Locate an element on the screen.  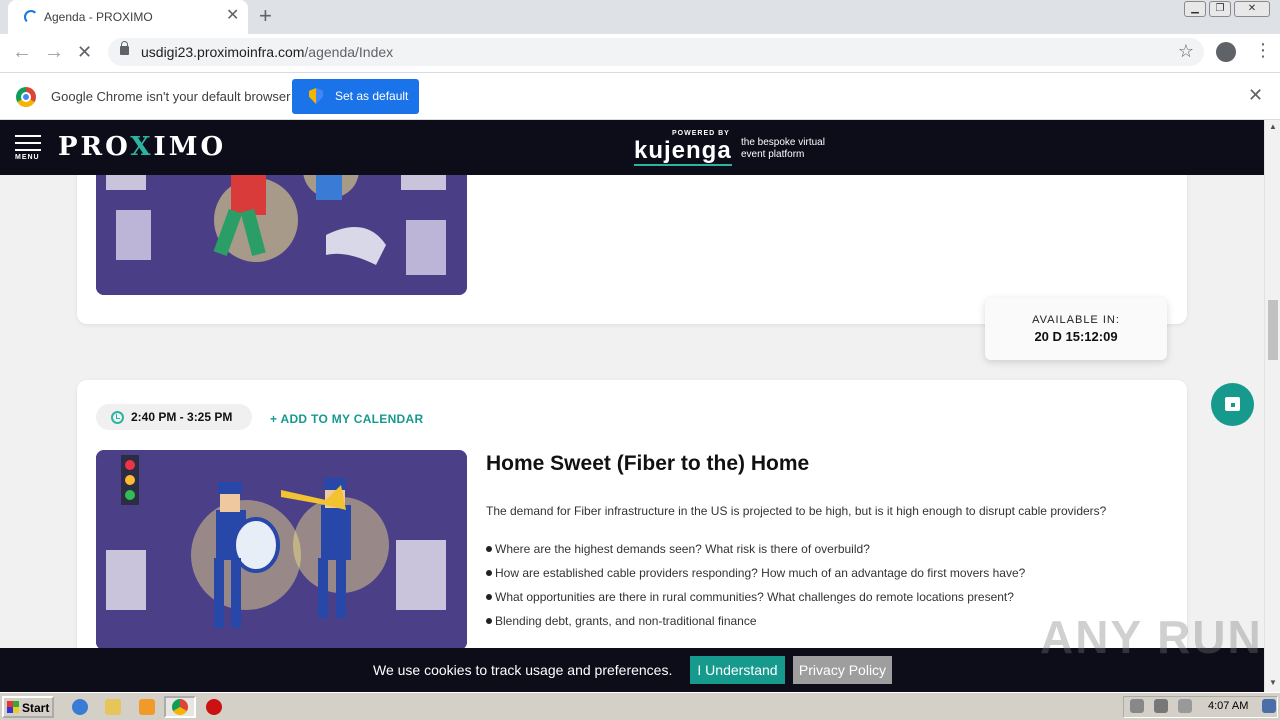
infobar-message: Google Chrome isn't your default browser is located at coordinates (171, 96).